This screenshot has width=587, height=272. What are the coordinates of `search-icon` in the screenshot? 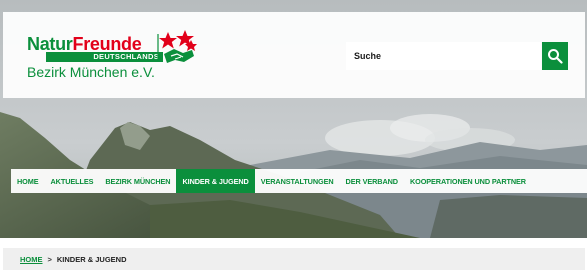 It's located at (555, 56).